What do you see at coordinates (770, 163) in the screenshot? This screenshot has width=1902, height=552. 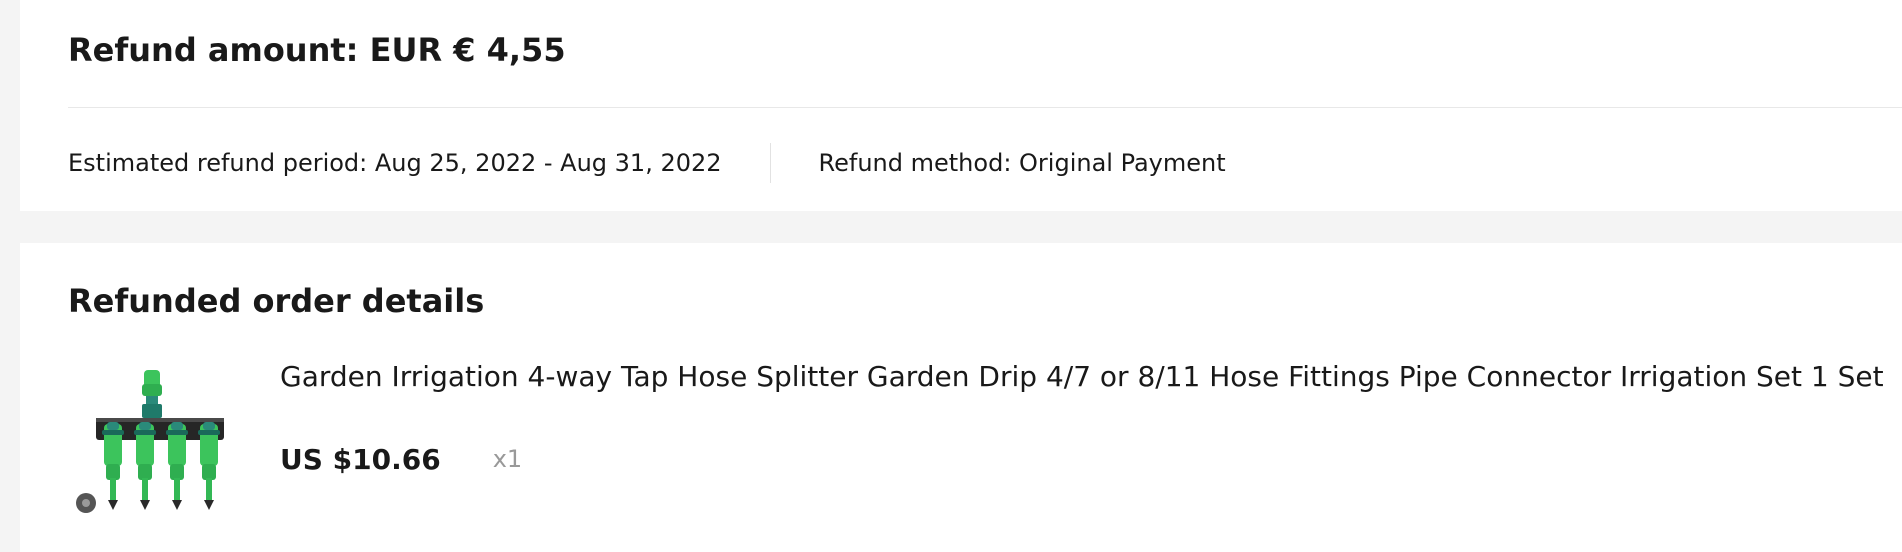 I see `meta-separator` at bounding box center [770, 163].